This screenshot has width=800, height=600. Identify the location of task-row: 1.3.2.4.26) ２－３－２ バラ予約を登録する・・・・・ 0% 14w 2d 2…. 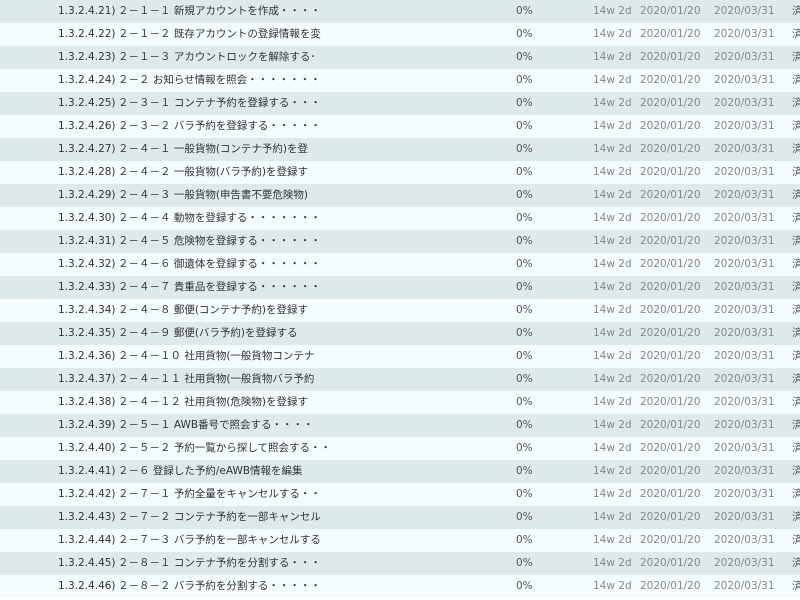
(400, 126).